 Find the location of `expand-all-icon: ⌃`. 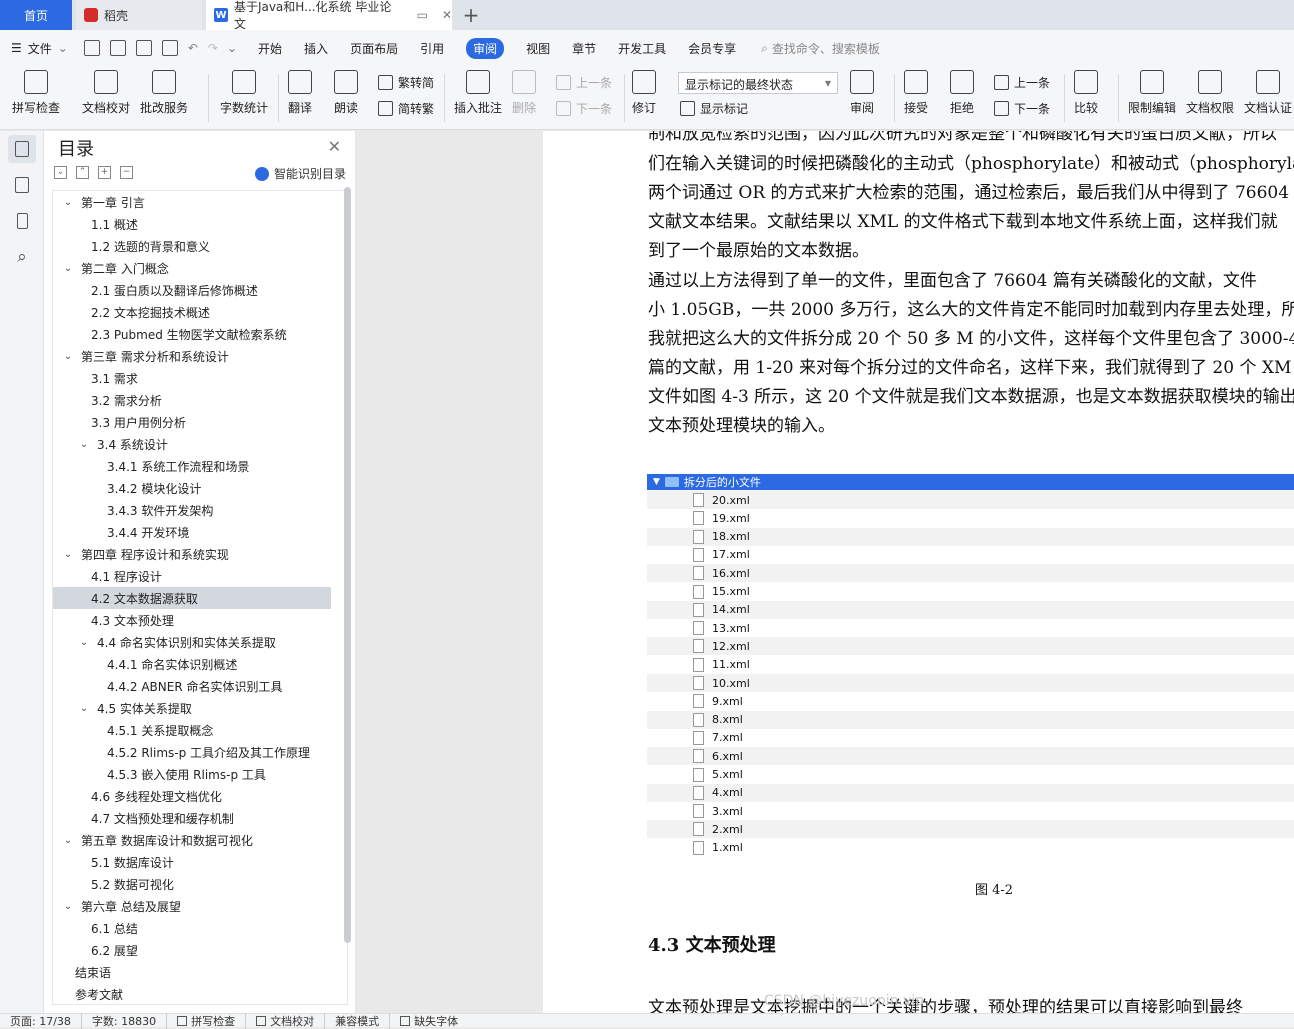

expand-all-icon: ⌃ is located at coordinates (82, 172).